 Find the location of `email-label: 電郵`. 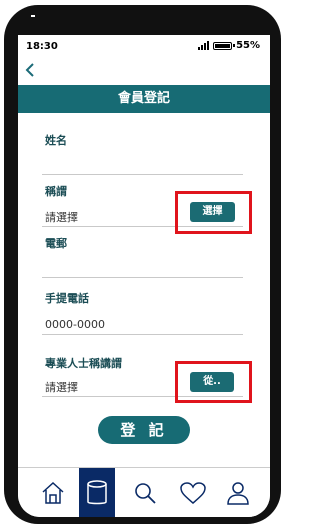

email-label: 電郵 is located at coordinates (56, 243).